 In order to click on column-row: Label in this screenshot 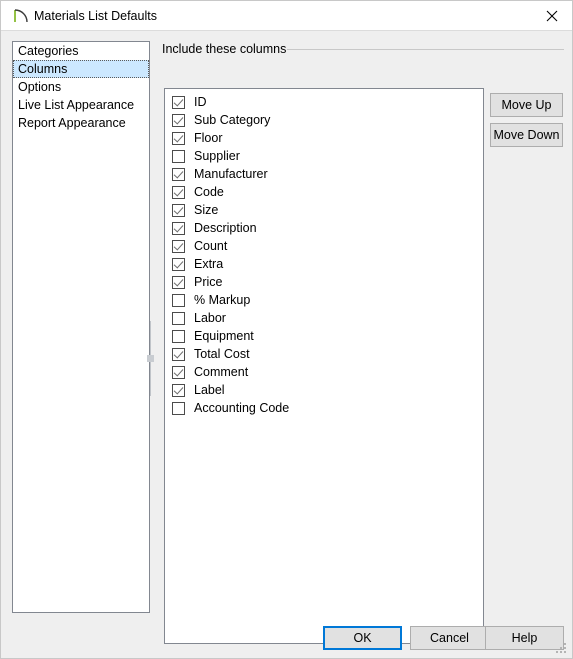, I will do `click(324, 390)`.